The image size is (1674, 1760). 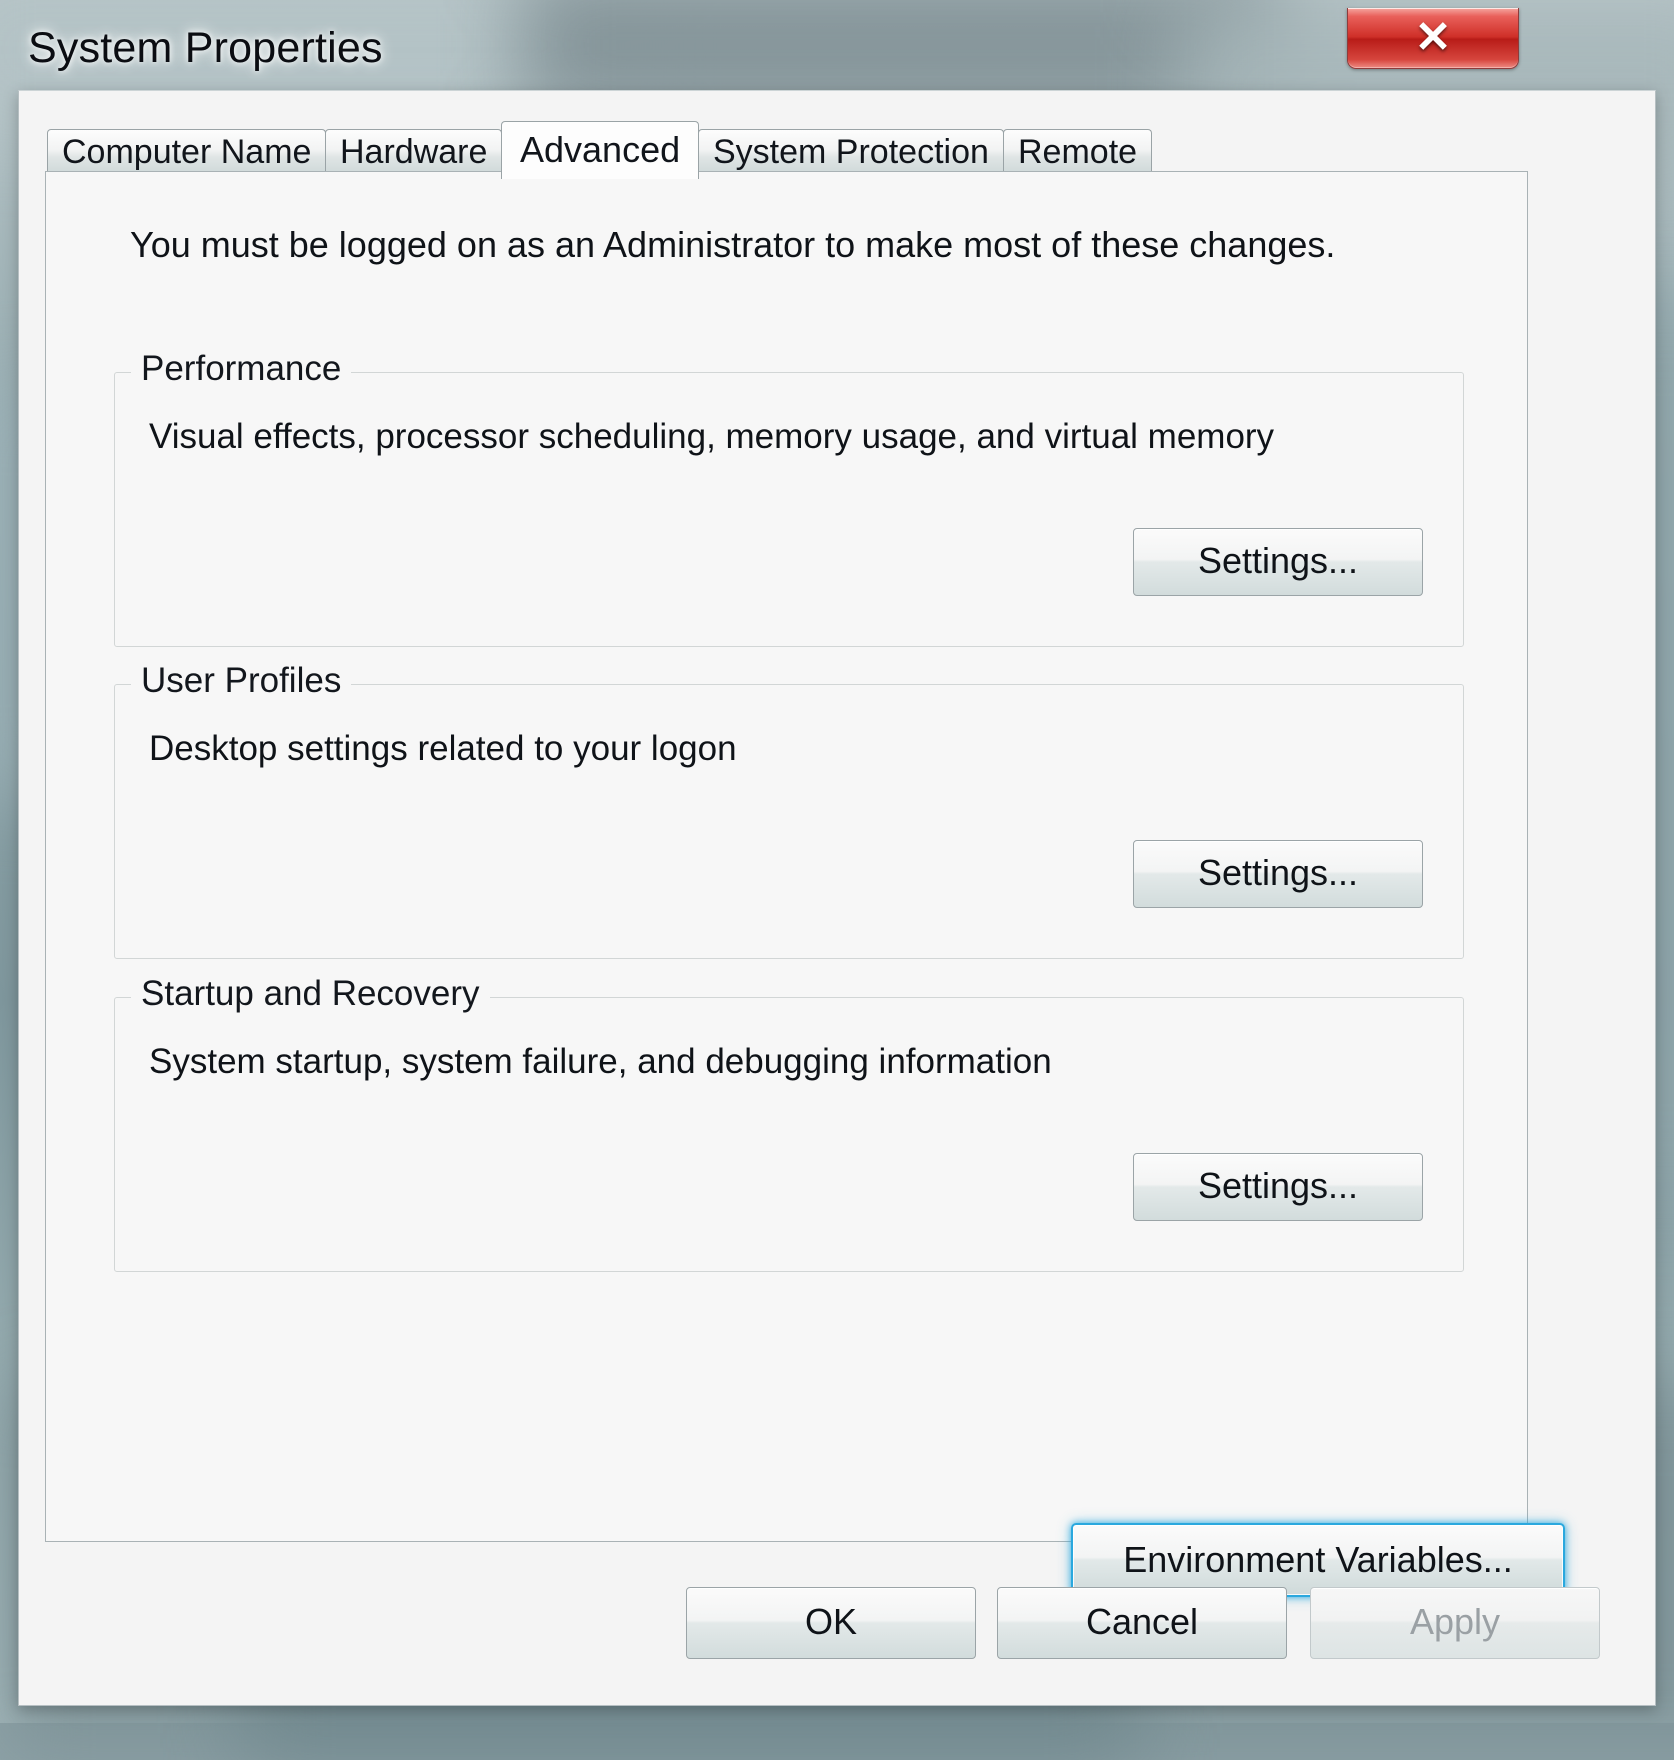 What do you see at coordinates (851, 153) in the screenshot?
I see `tab-system-protection: System Protection` at bounding box center [851, 153].